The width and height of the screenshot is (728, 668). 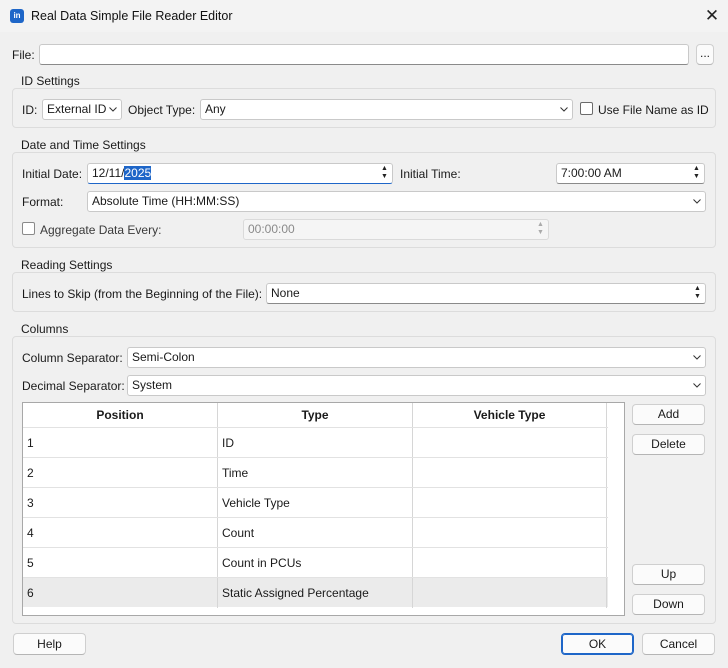 I want to click on ok-button: OK, so click(x=597, y=644).